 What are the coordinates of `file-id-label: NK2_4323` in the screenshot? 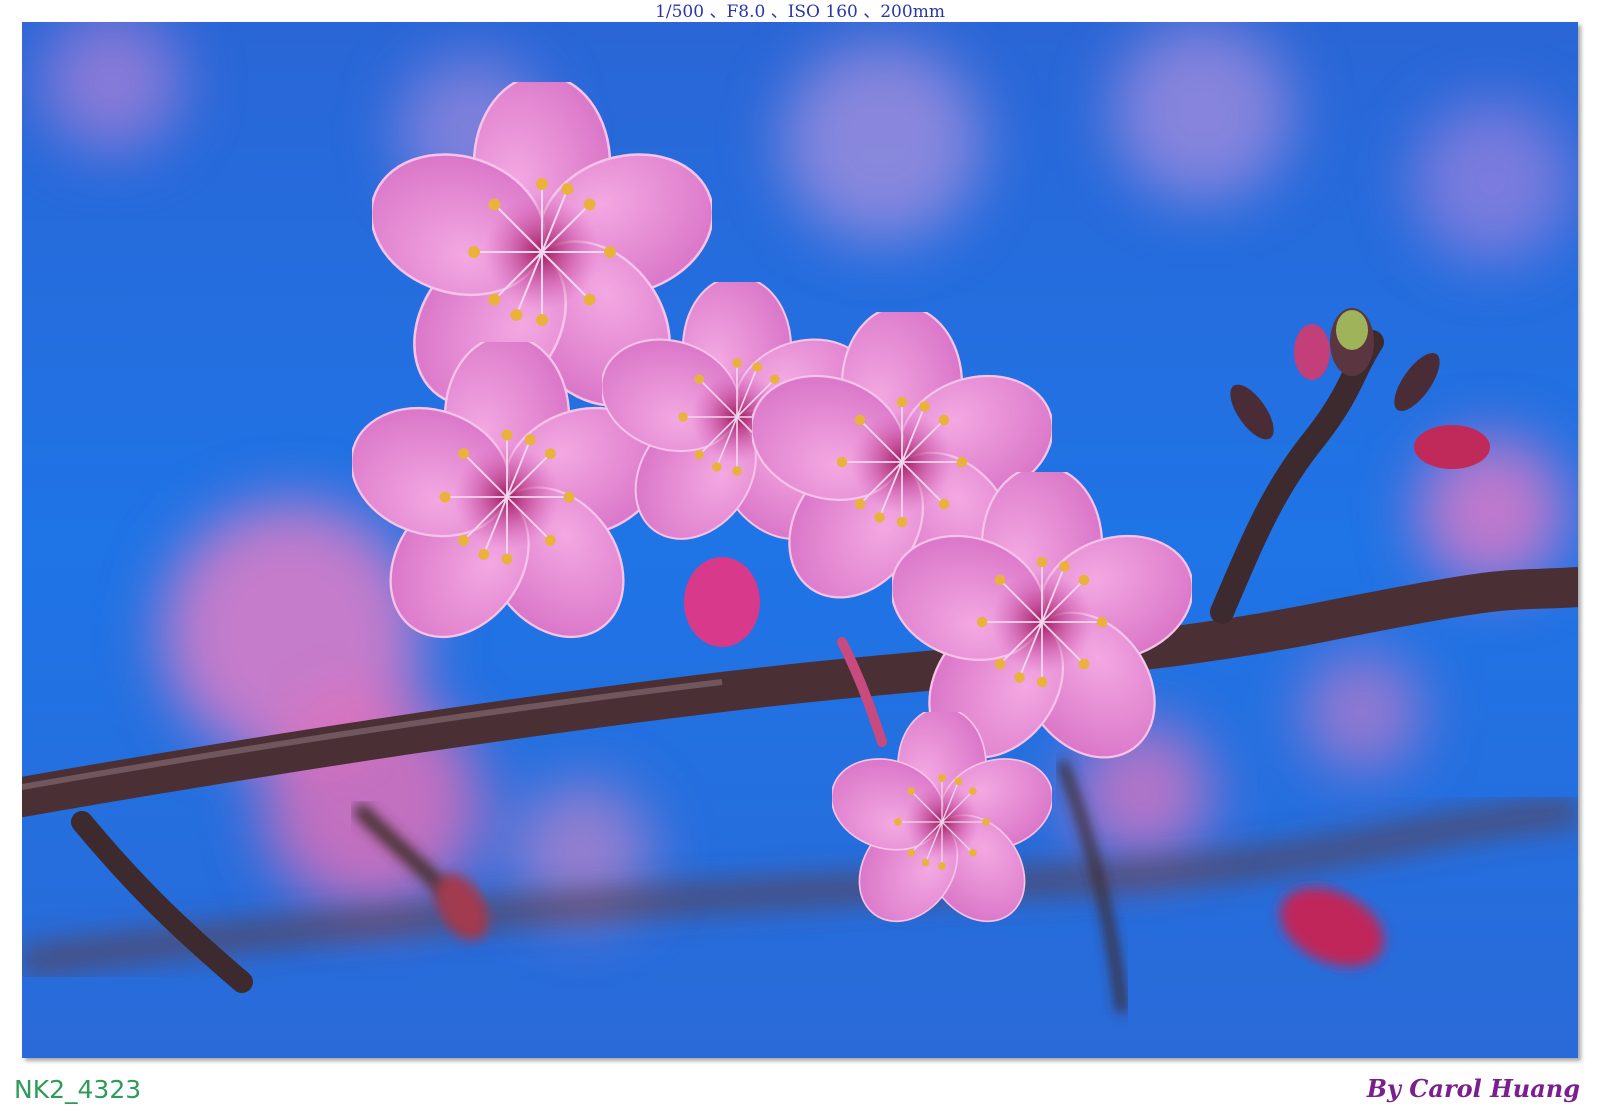 It's located at (78, 1089).